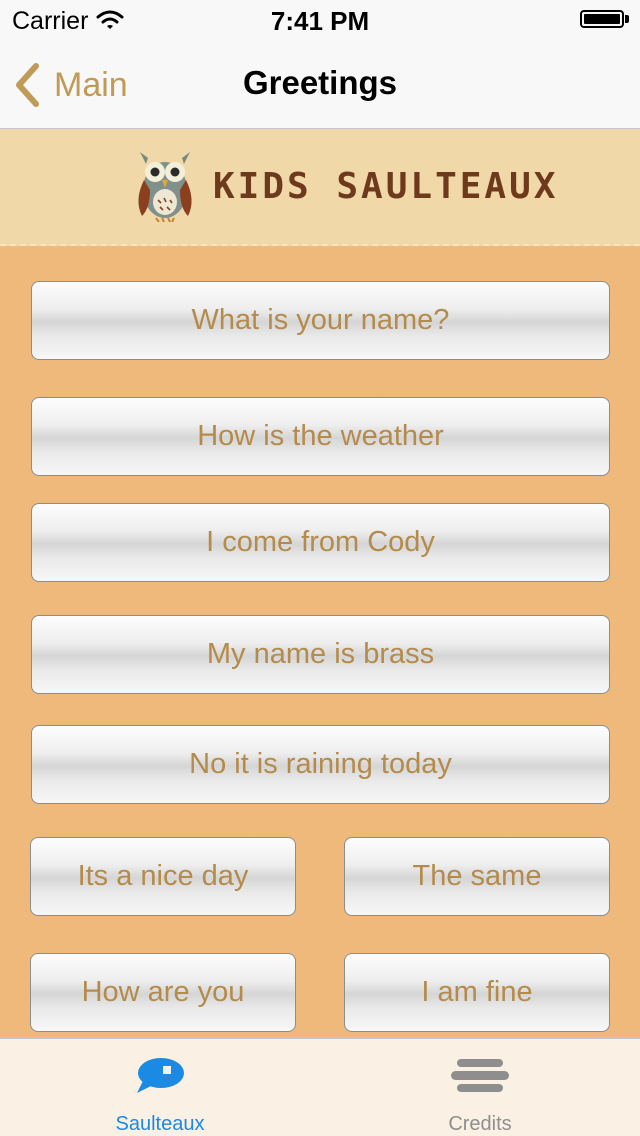 The height and width of the screenshot is (1136, 640). Describe the element at coordinates (320, 21) in the screenshot. I see `status-time: 7:41 PM` at that location.